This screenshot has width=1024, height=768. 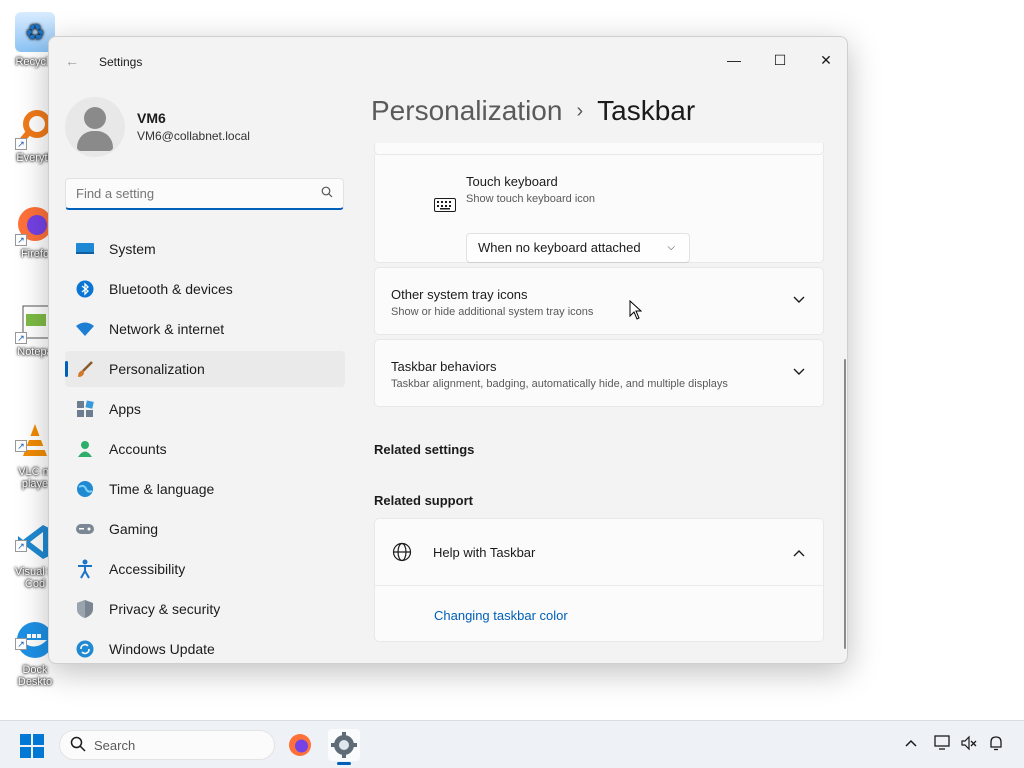 I want to click on sidebar-item-label: Accounts, so click(x=138, y=449).